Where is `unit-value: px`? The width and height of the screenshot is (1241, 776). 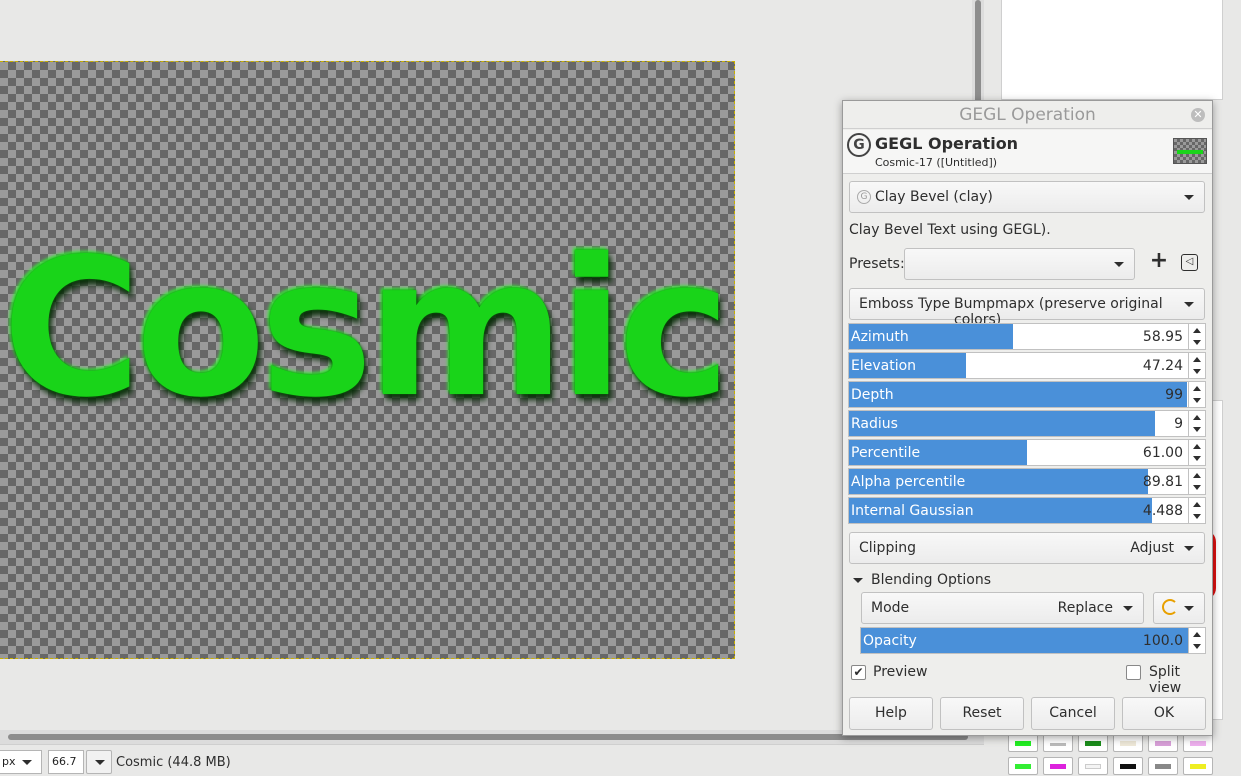
unit-value: px is located at coordinates (9, 761).